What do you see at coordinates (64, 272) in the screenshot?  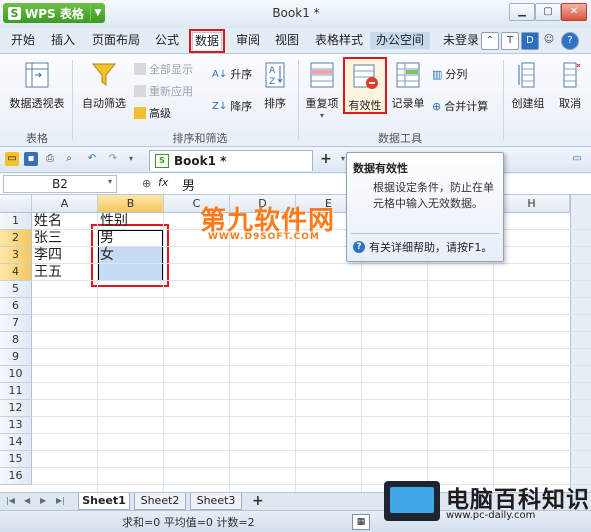 I see `cell-a4: 王五` at bounding box center [64, 272].